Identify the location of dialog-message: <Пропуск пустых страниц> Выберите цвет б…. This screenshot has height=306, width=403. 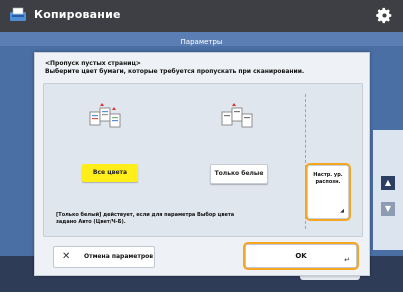
(195, 68).